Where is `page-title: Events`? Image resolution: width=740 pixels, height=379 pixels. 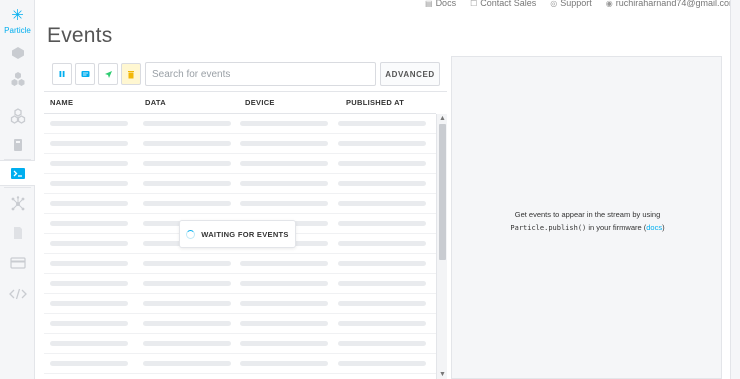
page-title: Events is located at coordinates (80, 35).